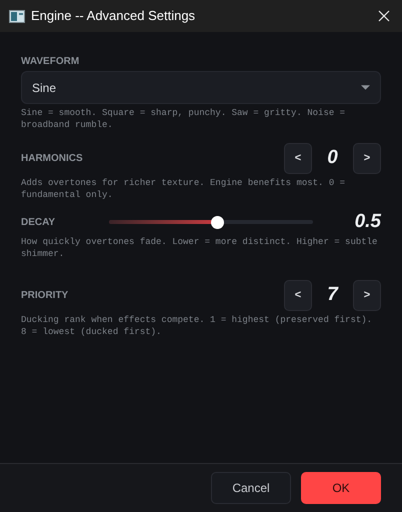 The image size is (402, 512). I want to click on cancel-button: Cancel, so click(251, 488).